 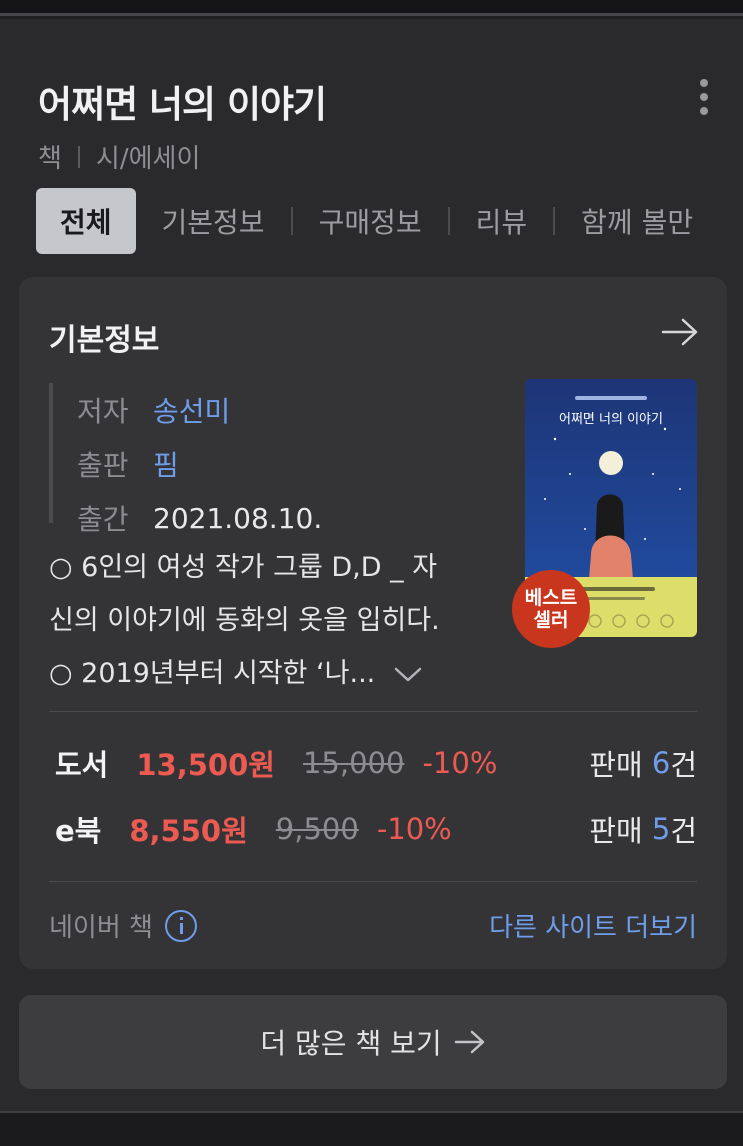 I want to click on sales-number: 5, so click(x=661, y=829).